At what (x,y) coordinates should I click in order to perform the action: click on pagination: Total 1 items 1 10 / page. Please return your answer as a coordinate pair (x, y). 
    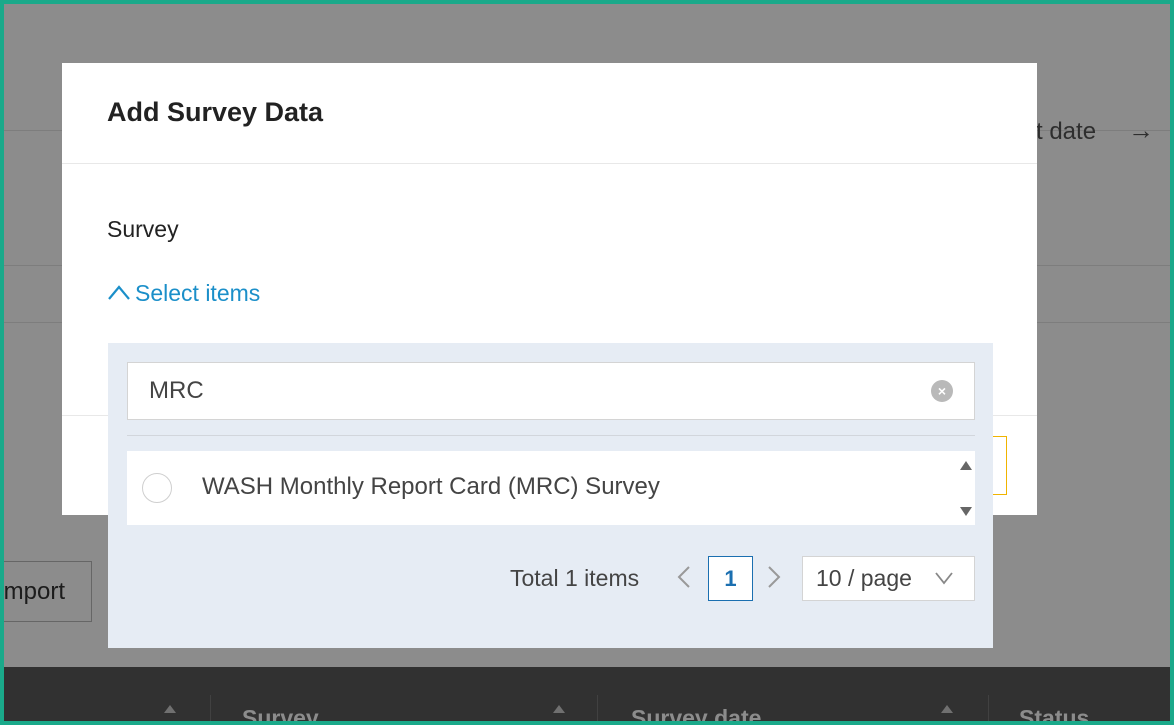
    Looking at the image, I should click on (550, 578).